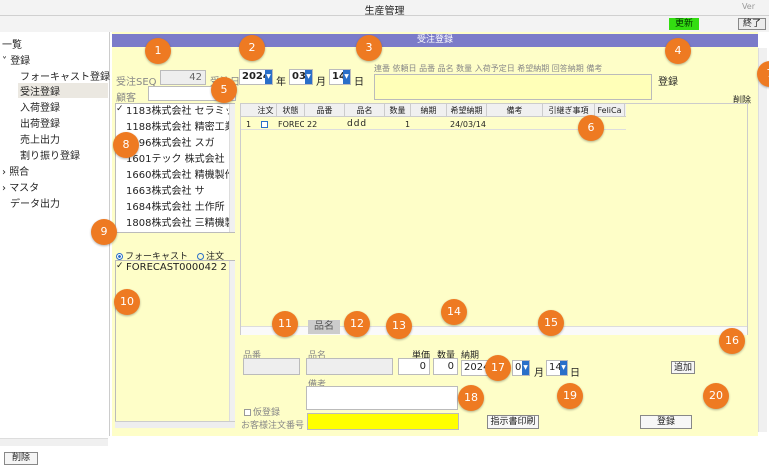 The width and height of the screenshot is (769, 465). Describe the element at coordinates (433, 129) in the screenshot. I see `row-divider` at that location.